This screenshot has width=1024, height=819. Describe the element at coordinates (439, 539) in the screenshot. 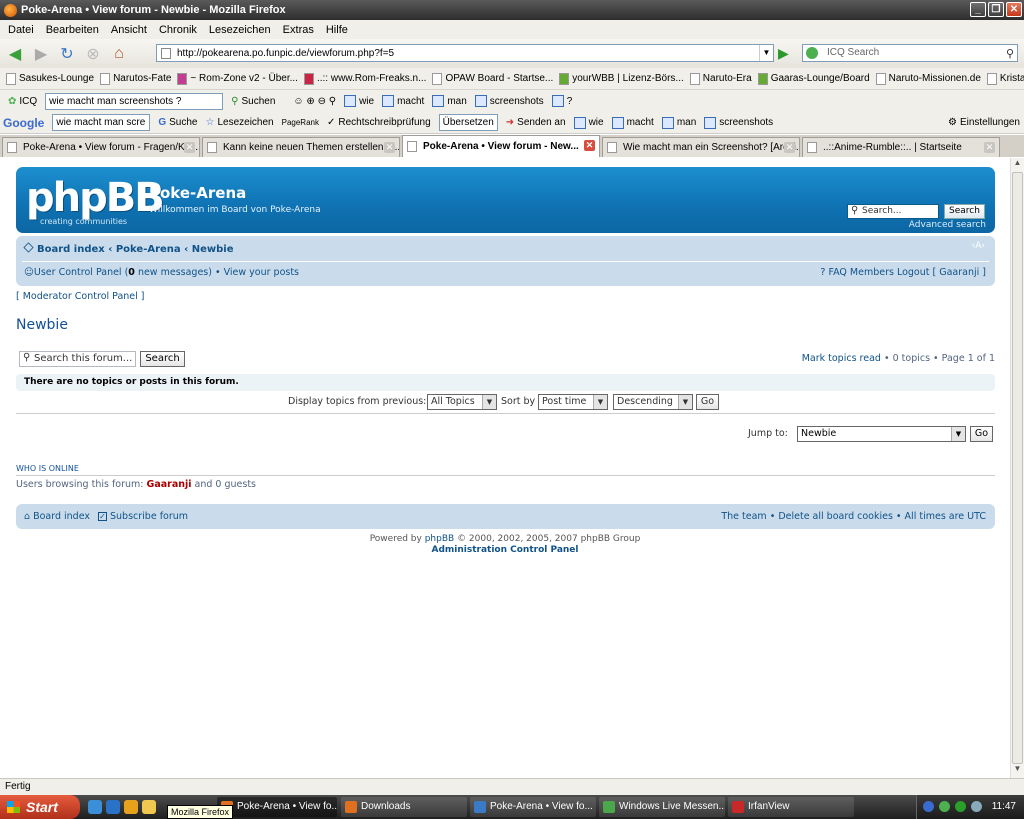

I see `phpbb-link: phpBB` at that location.